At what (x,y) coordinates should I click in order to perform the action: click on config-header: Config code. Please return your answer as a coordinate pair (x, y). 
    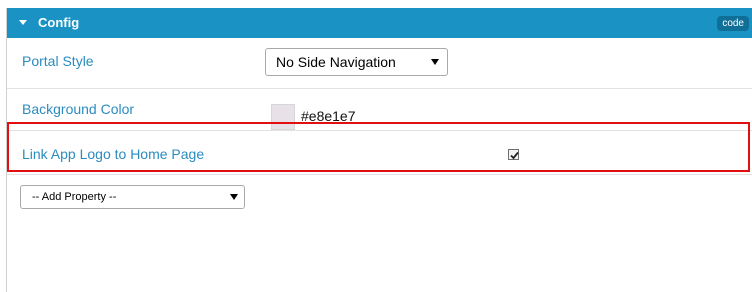
    Looking at the image, I should click on (379, 23).